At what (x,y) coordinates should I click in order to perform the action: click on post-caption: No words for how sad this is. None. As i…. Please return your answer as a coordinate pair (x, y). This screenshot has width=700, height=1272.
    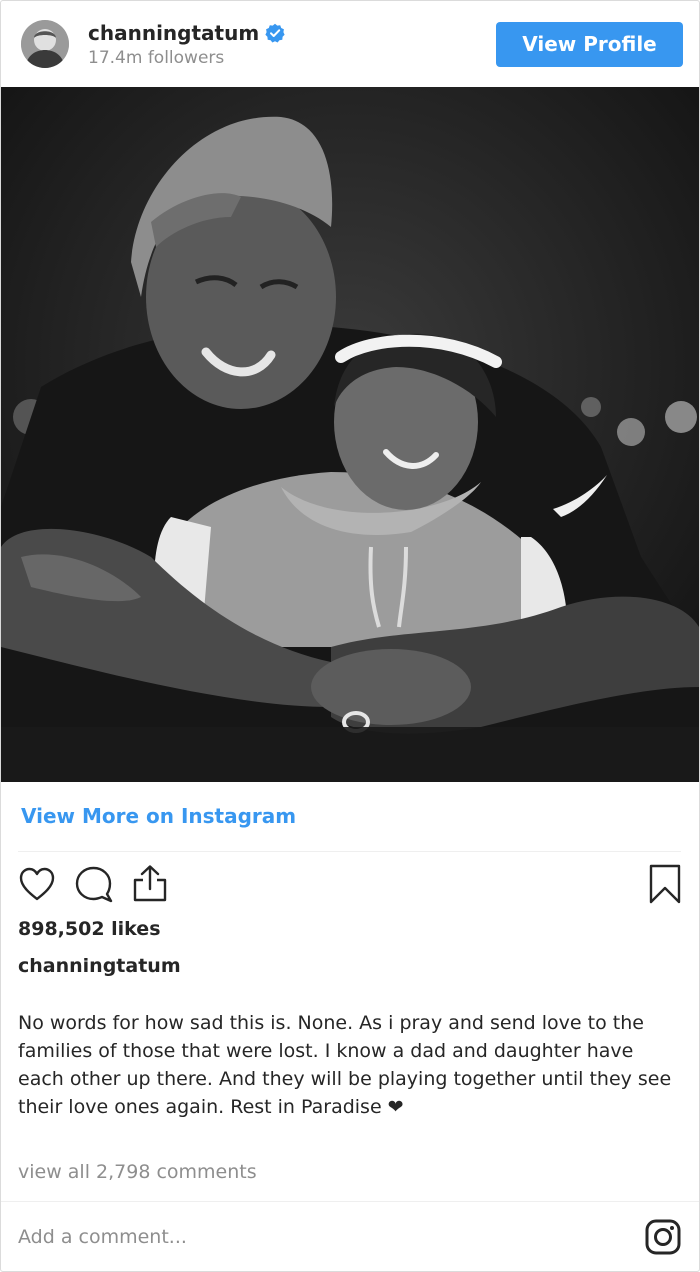
    Looking at the image, I should click on (345, 1065).